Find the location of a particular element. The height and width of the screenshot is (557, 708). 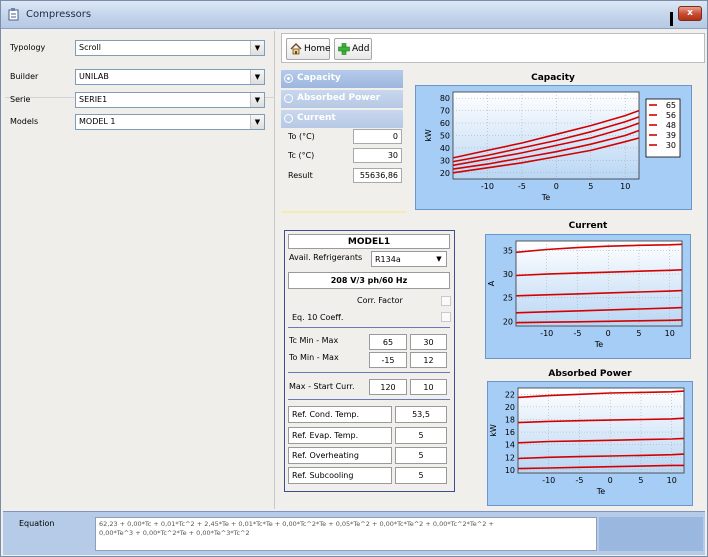

corr-factor-checkbox is located at coordinates (446, 301).